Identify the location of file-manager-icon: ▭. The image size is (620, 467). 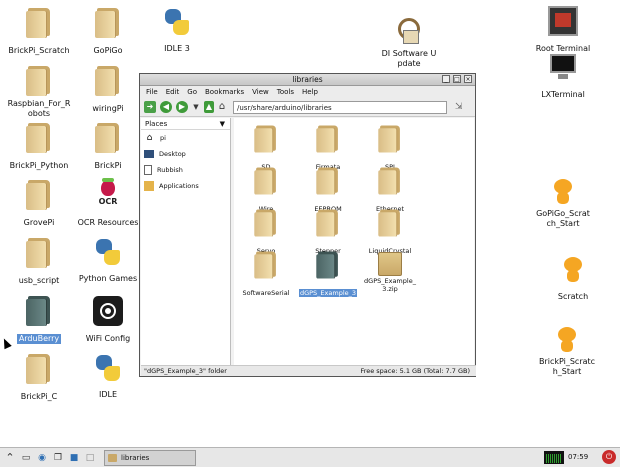
(26, 458).